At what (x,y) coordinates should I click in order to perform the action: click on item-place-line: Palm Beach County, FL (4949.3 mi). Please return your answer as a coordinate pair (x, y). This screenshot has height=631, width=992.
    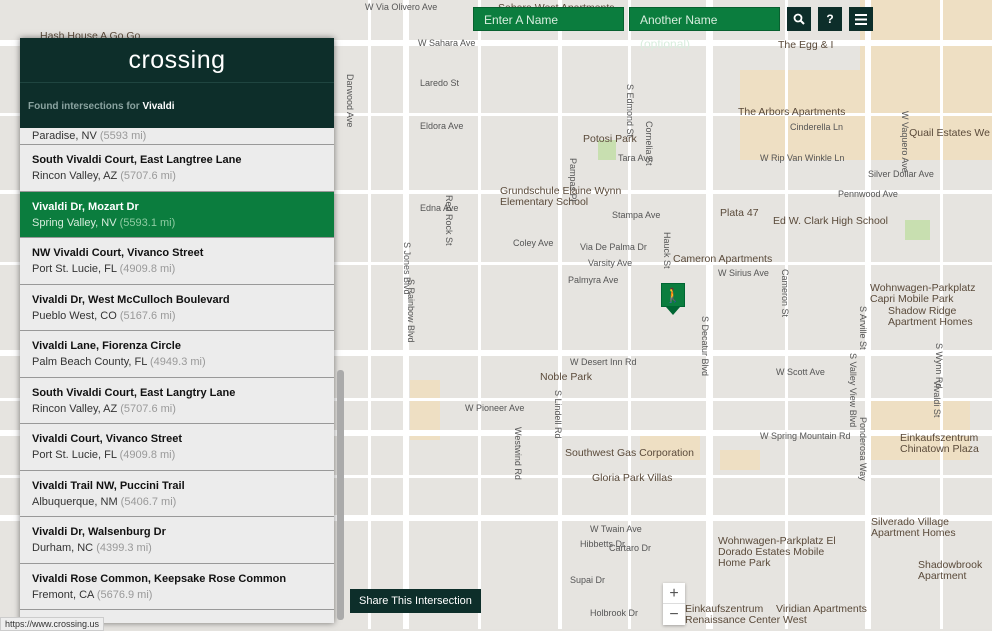
    Looking at the image, I should click on (177, 362).